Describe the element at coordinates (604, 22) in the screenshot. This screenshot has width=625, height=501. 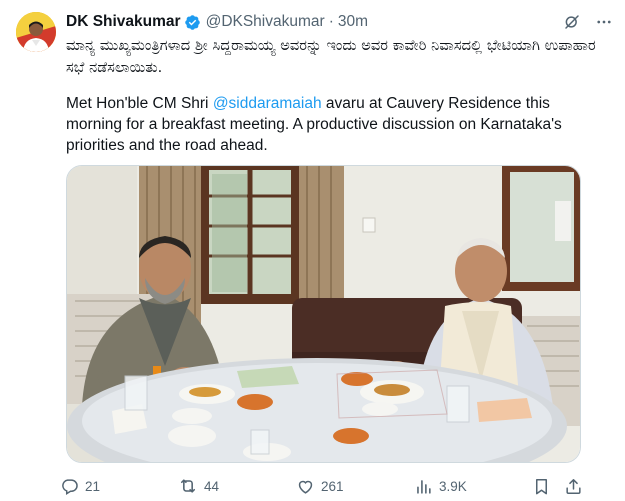
I see `more-icon` at that location.